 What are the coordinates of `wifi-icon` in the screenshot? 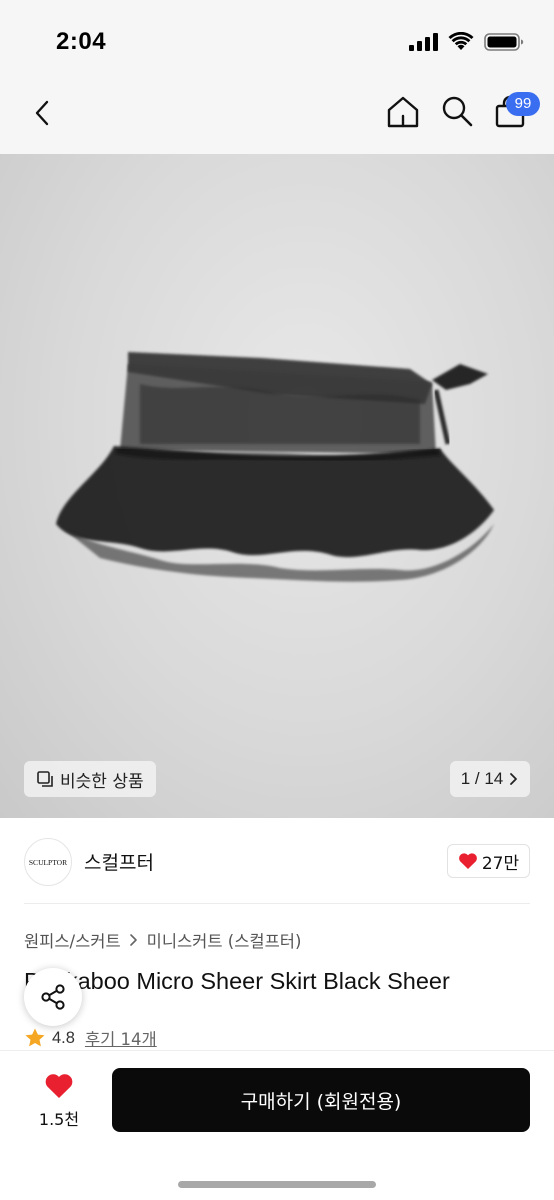 It's located at (461, 41).